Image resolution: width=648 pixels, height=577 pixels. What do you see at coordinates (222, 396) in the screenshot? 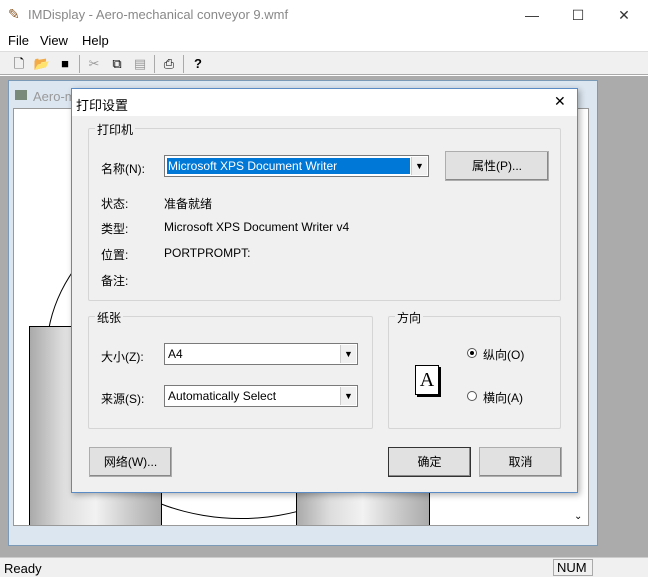
I see `paper-source-value: Automatically Select` at bounding box center [222, 396].